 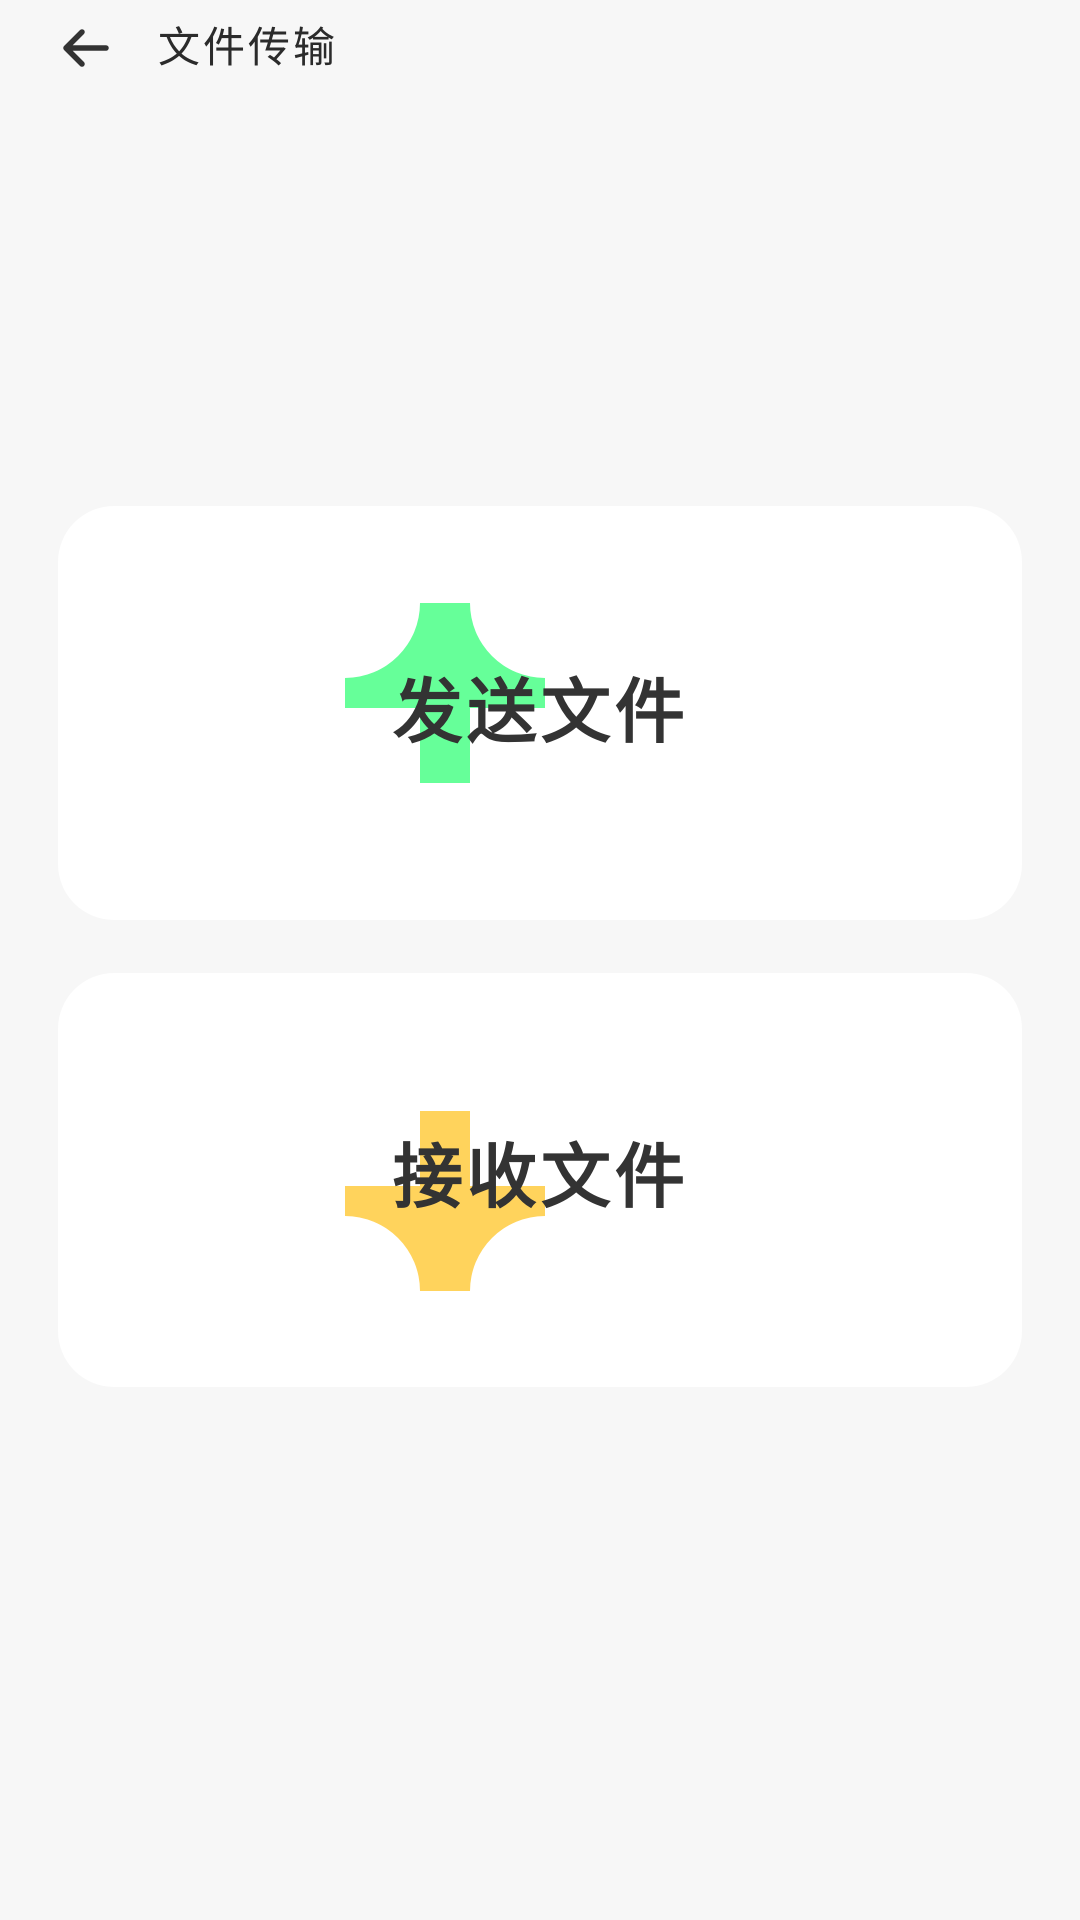 I want to click on back-button, so click(x=96, y=48).